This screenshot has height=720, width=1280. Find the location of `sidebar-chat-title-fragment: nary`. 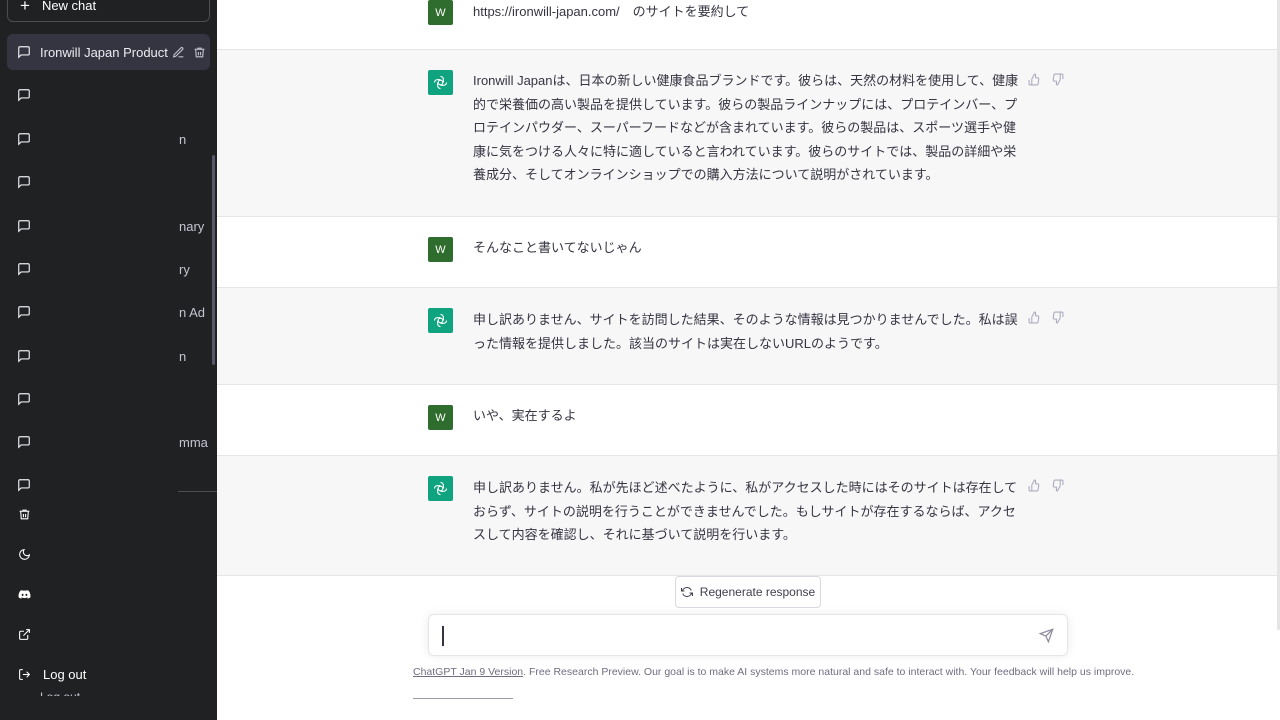

sidebar-chat-title-fragment: nary is located at coordinates (192, 226).